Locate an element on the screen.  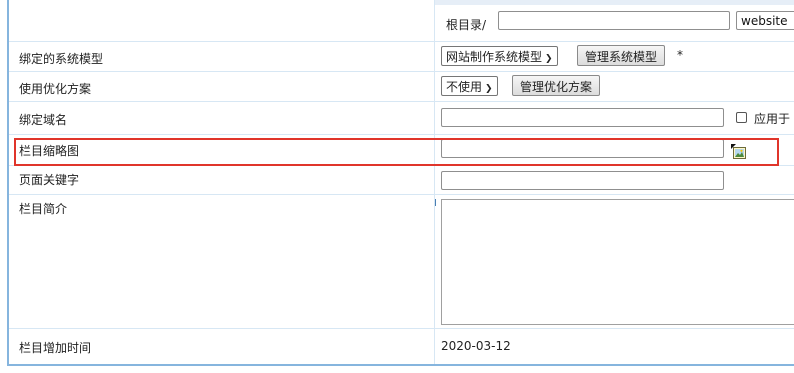
root-dir-label: 根目录/ is located at coordinates (466, 25).